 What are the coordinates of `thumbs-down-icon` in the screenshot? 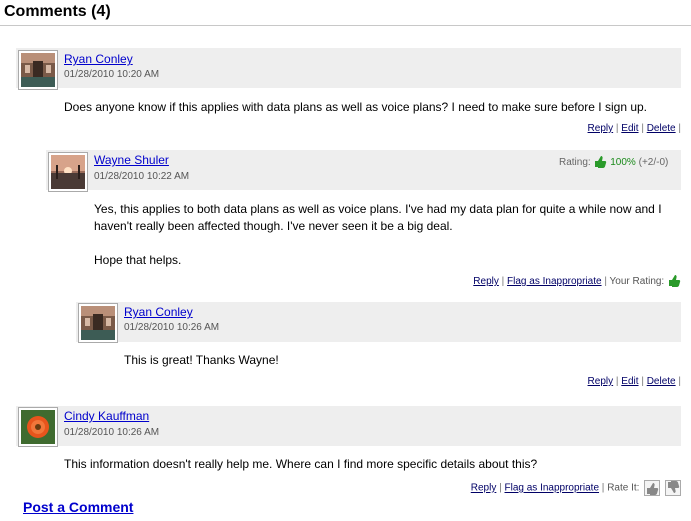 It's located at (673, 488).